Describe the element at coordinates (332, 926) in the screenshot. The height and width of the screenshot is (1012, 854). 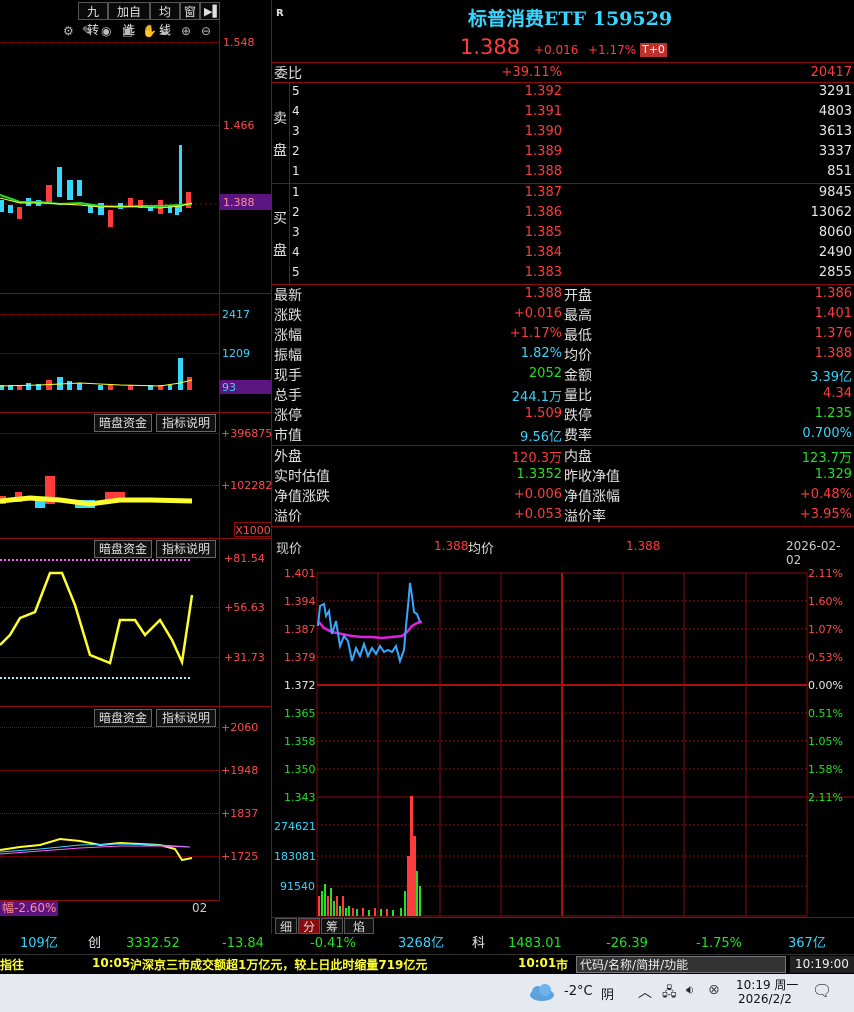
I see `tab-chips: 筹` at that location.